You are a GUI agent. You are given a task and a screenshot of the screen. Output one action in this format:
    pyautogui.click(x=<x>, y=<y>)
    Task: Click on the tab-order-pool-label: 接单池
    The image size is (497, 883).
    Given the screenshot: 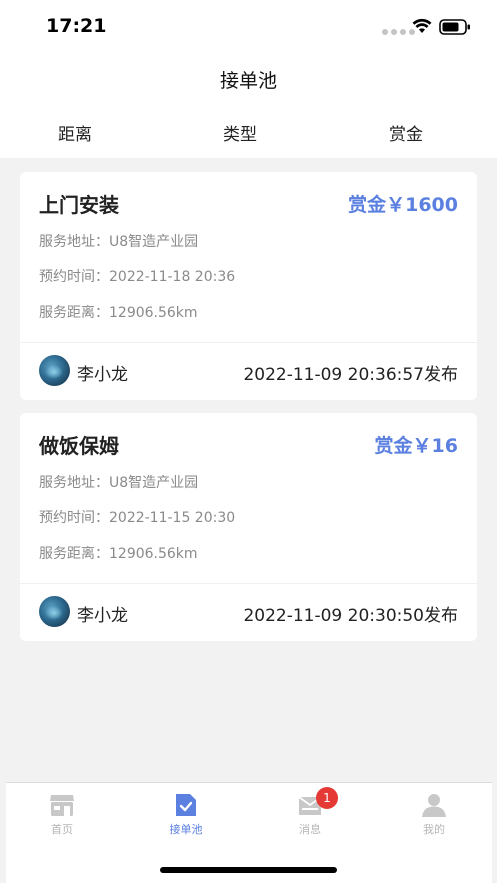 What is the action you would take?
    pyautogui.click(x=186, y=829)
    